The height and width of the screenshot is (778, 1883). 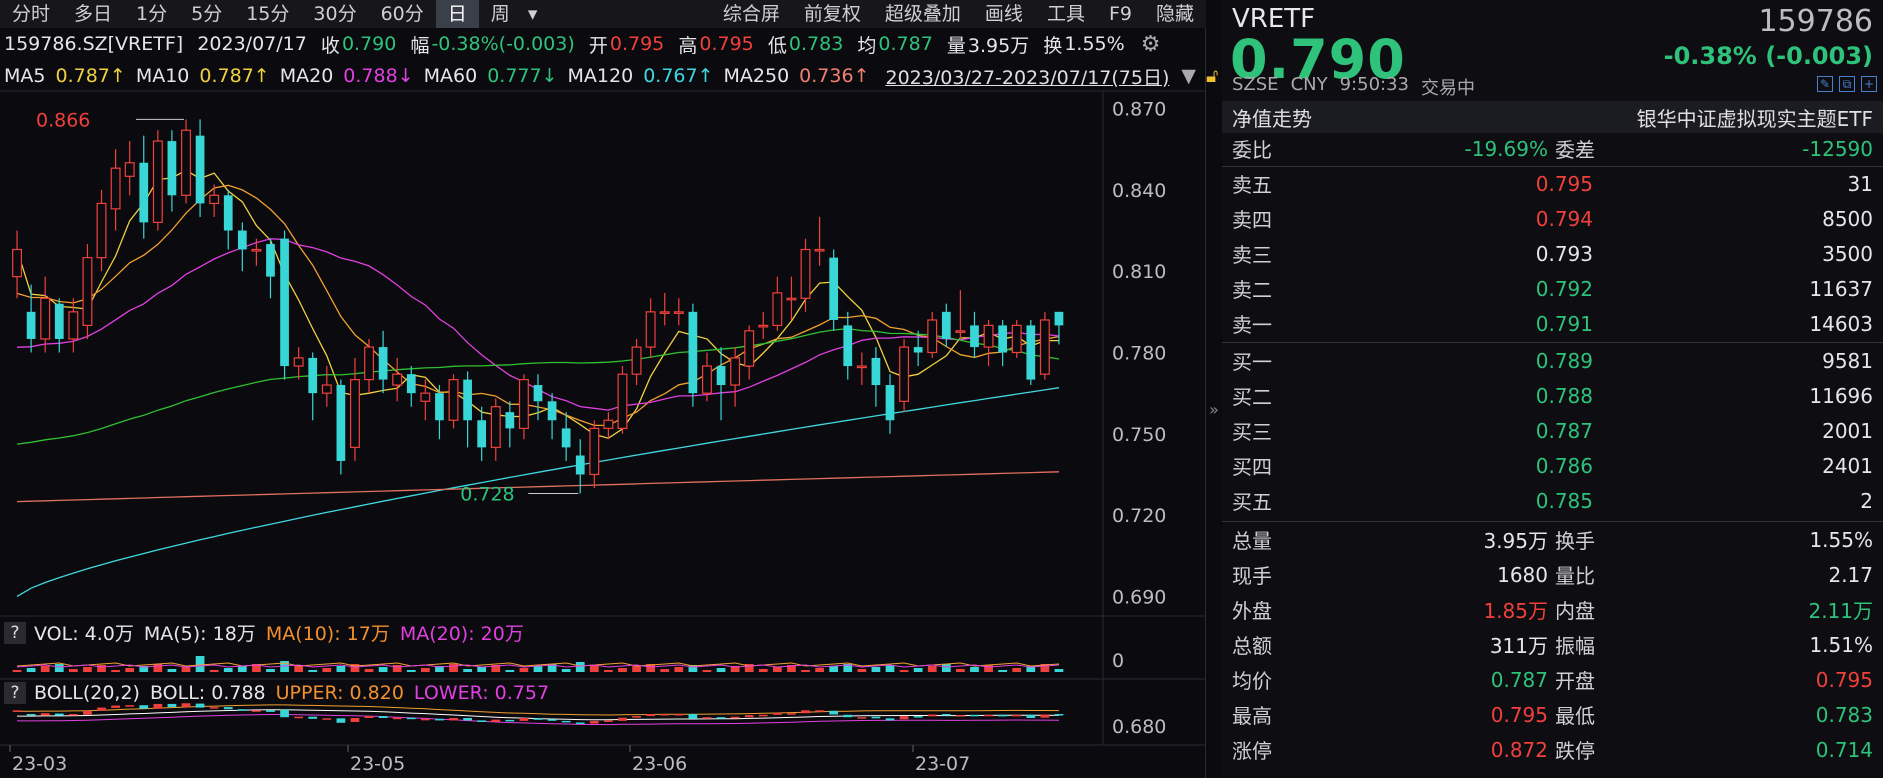 I want to click on stat-value: 2.11万, so click(x=1840, y=611).